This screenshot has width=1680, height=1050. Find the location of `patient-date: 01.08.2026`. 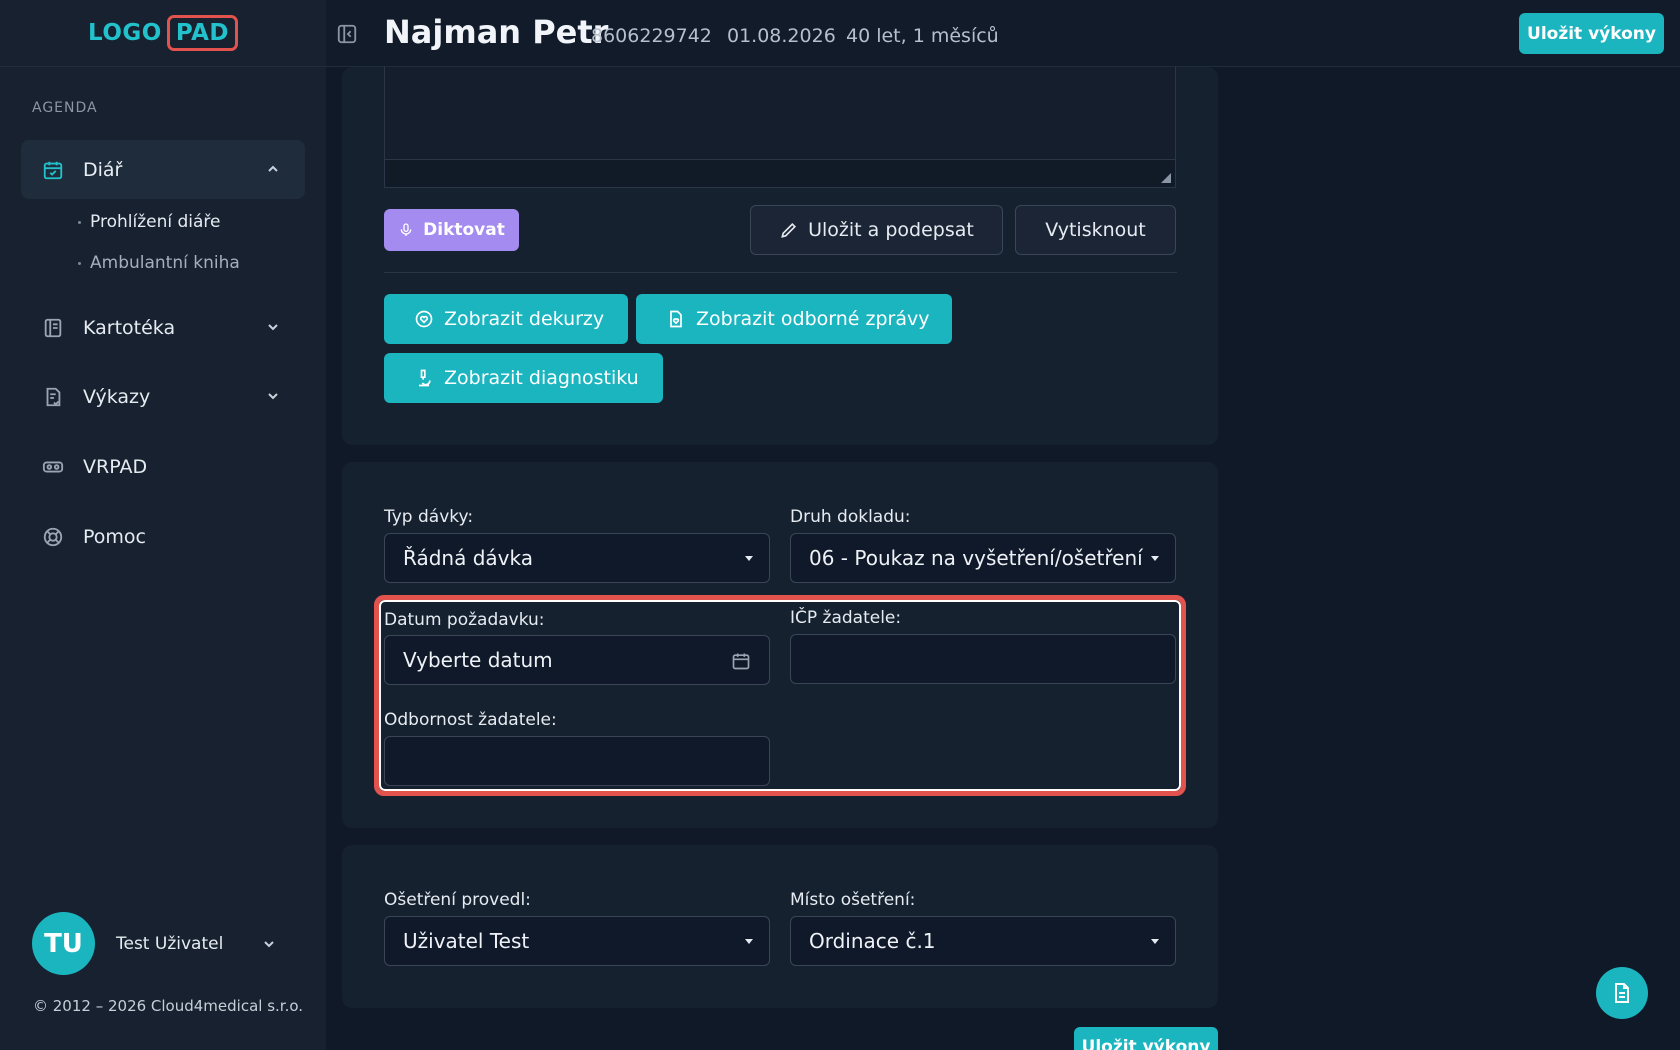

patient-date: 01.08.2026 is located at coordinates (781, 36).